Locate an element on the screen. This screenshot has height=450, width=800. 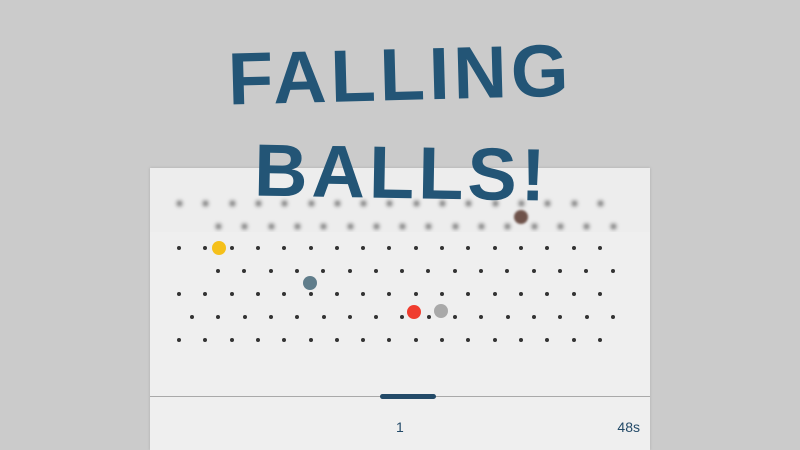
red-ball is located at coordinates (414, 312).